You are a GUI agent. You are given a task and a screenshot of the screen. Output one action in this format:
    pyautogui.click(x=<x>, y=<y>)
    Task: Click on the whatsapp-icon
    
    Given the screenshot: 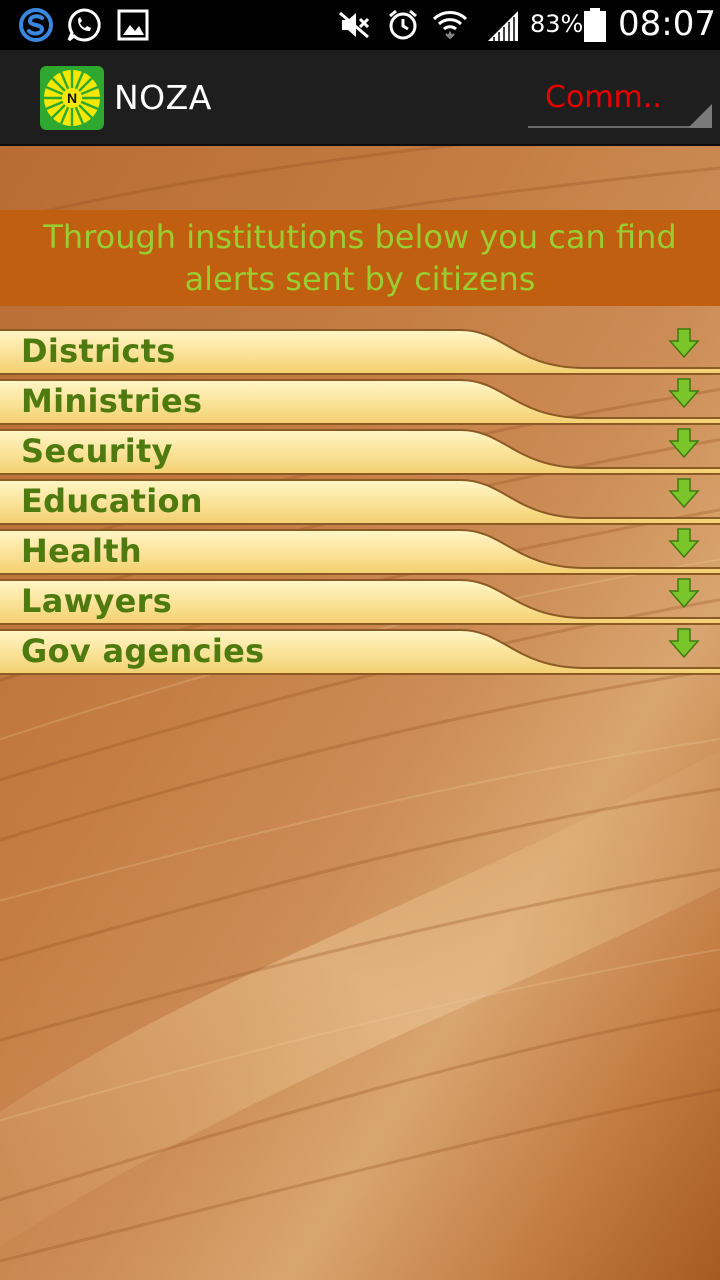 What is the action you would take?
    pyautogui.click(x=84, y=25)
    